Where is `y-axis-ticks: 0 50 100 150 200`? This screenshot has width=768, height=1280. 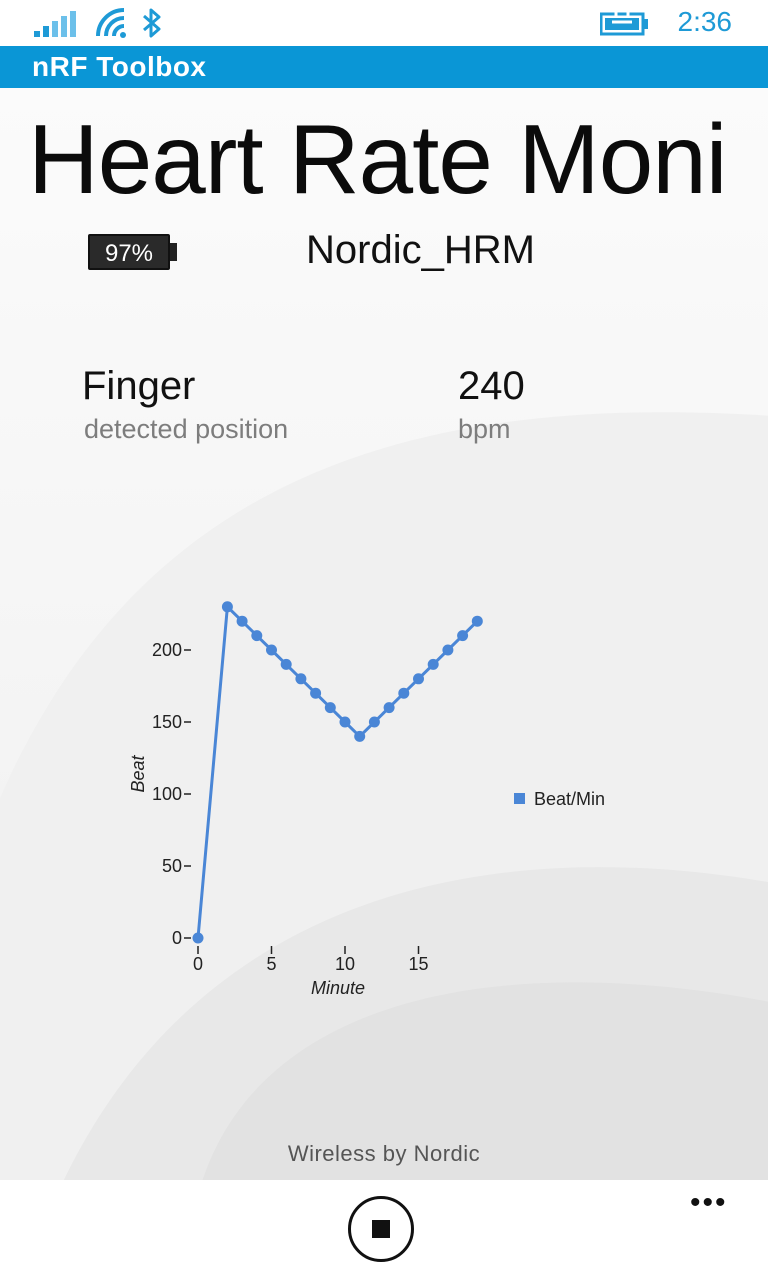
y-axis-ticks: 0 50 100 150 200 is located at coordinates (171, 794).